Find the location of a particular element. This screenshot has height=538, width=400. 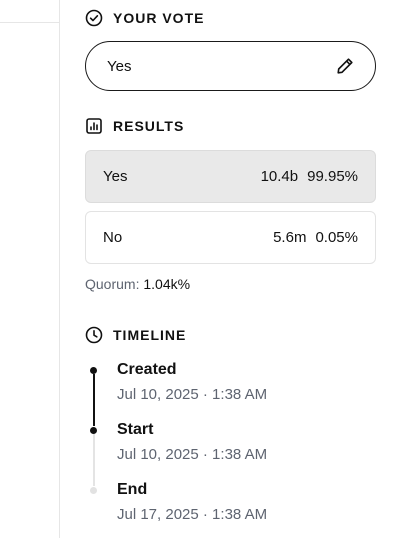

result-amount: 5.6m is located at coordinates (290, 237).